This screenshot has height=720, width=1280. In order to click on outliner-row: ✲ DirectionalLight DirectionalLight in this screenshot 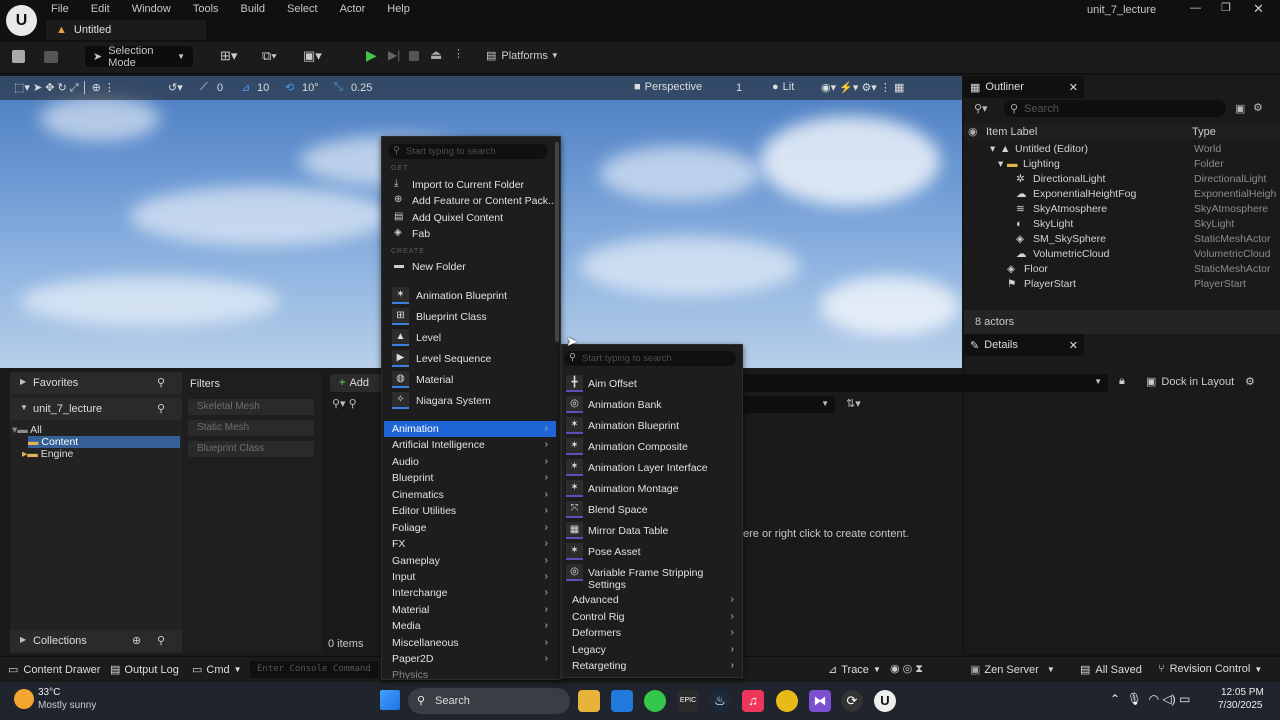, I will do `click(1122, 180)`.